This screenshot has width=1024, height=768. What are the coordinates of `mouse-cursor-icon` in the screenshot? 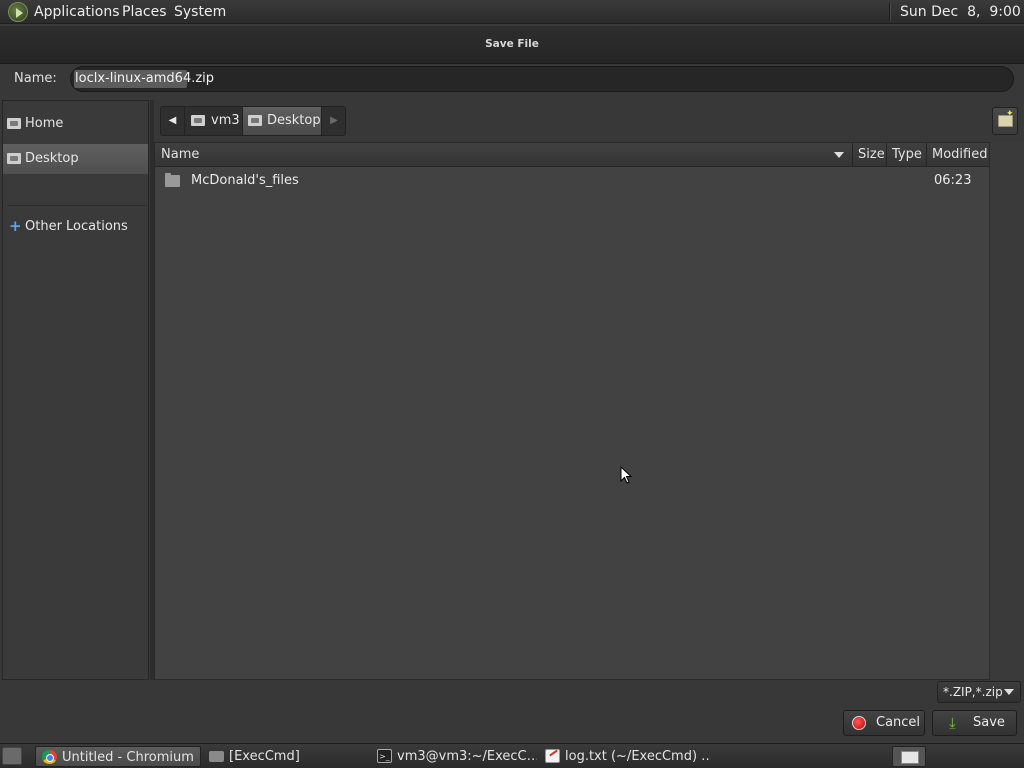 It's located at (626, 475).